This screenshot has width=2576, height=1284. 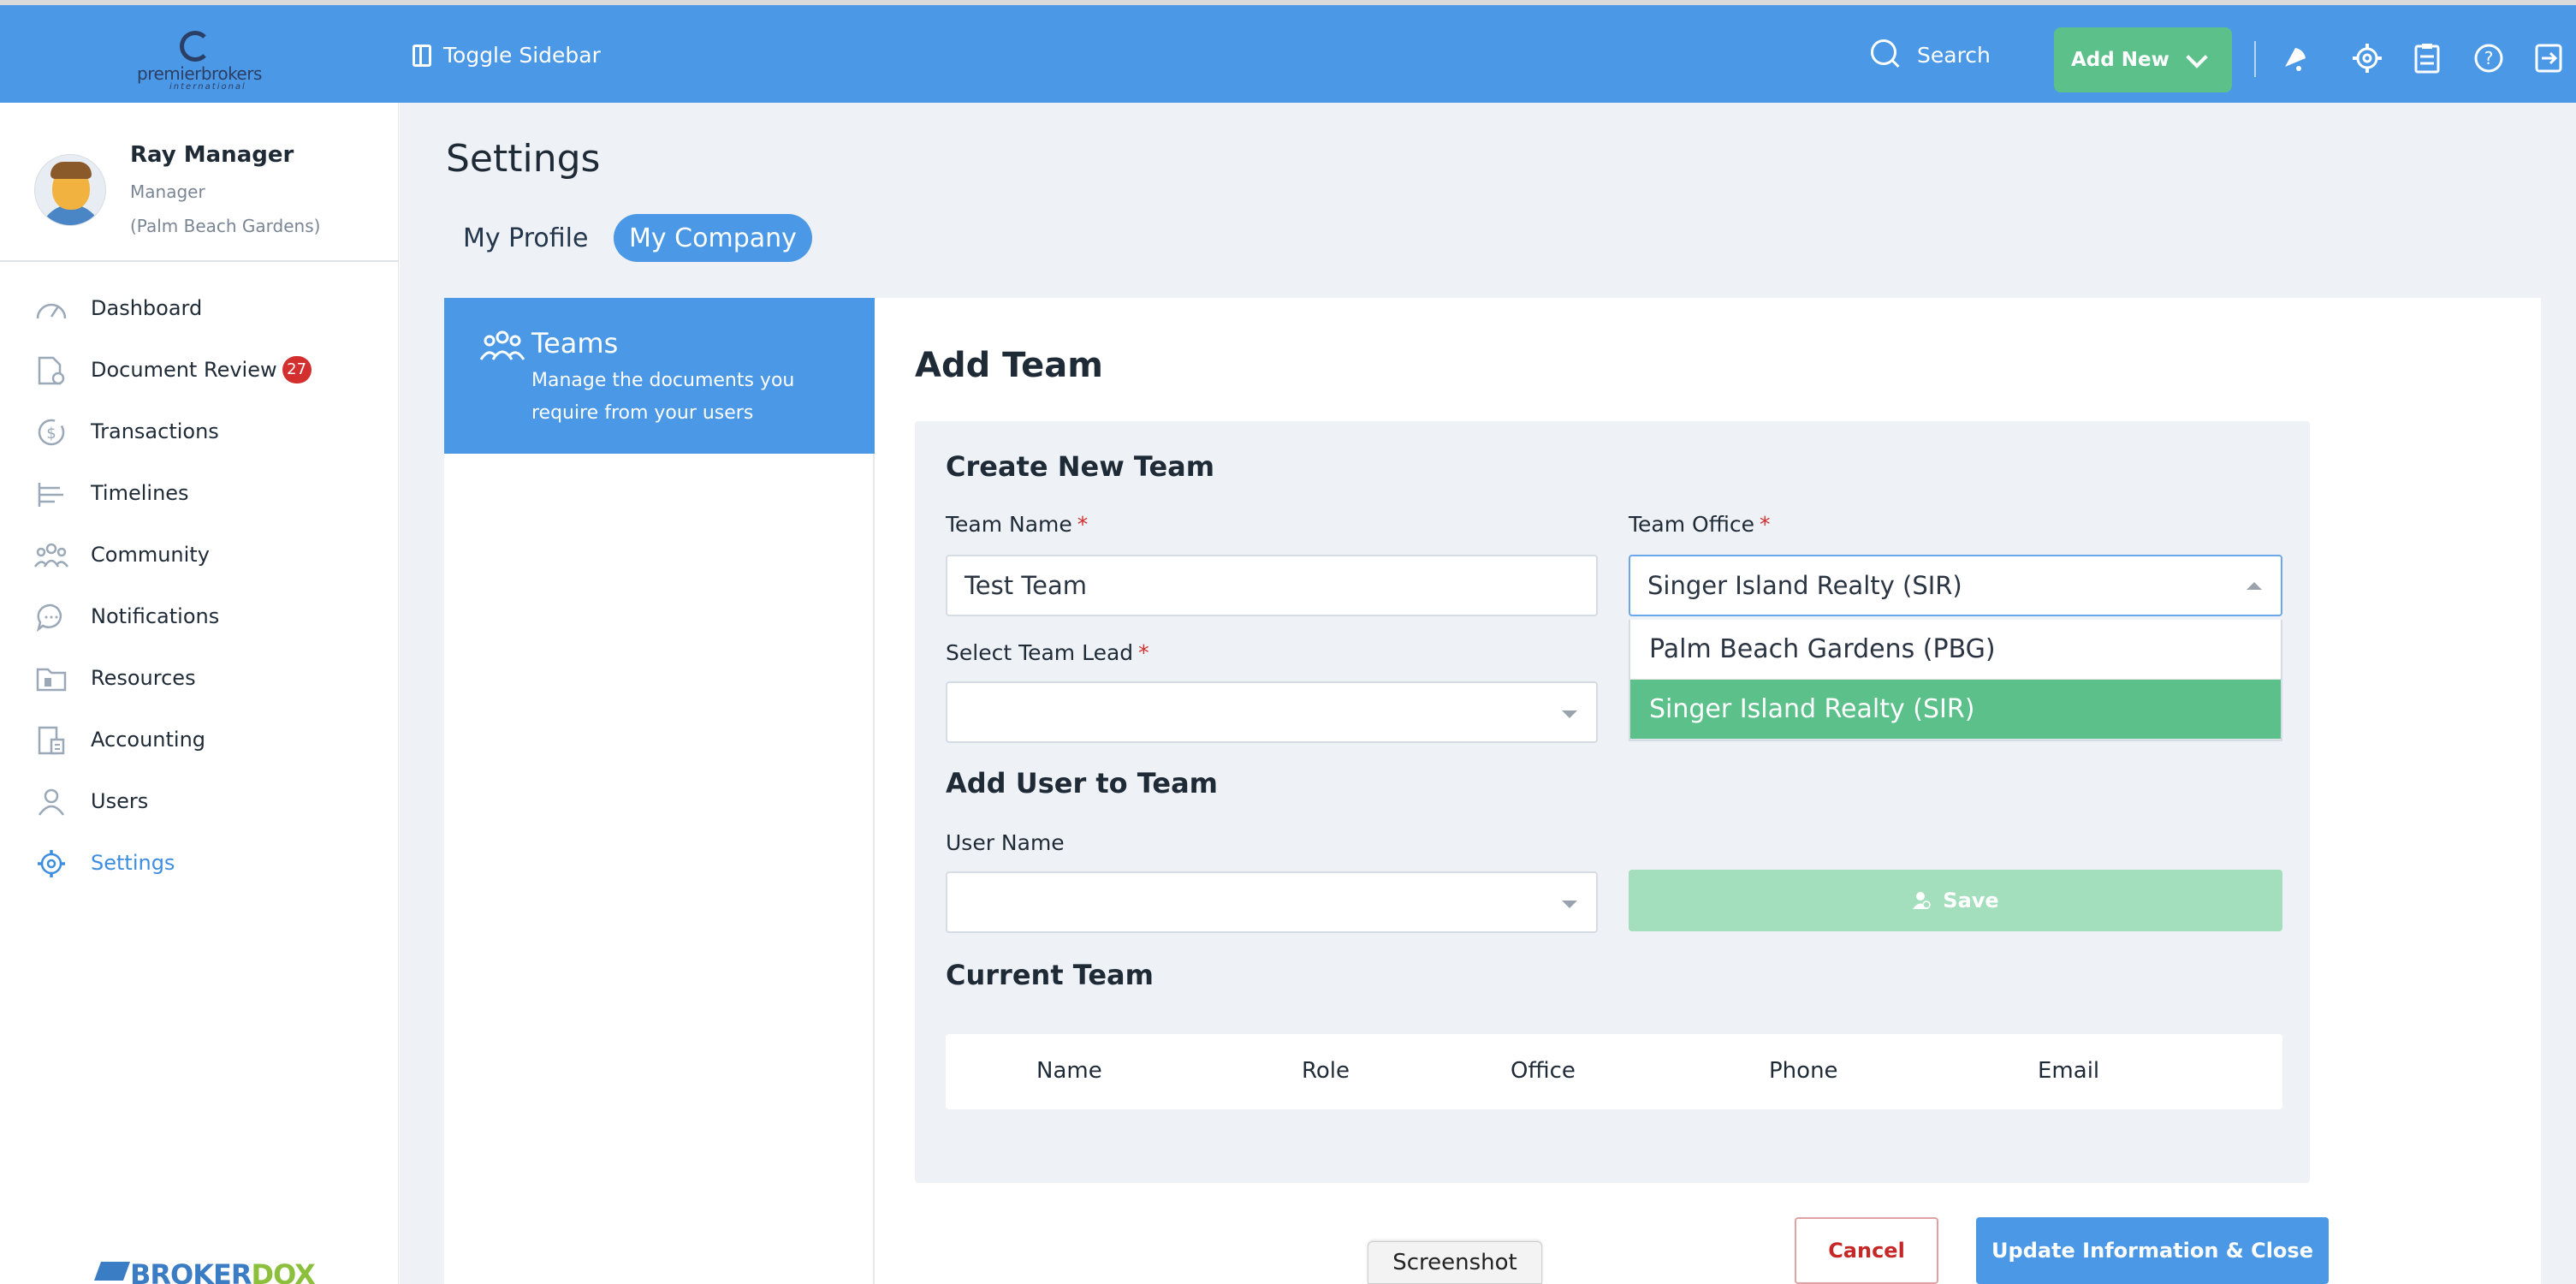 I want to click on team-office-select: Singer Island Realty (SIR), so click(x=1955, y=585).